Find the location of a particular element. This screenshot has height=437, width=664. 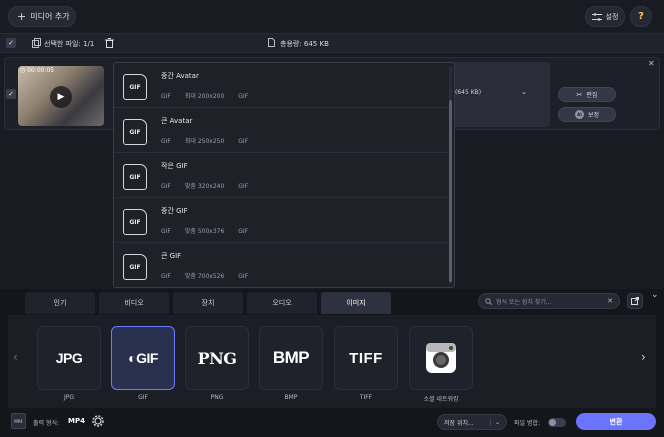

settings-button: 설정 is located at coordinates (605, 16).